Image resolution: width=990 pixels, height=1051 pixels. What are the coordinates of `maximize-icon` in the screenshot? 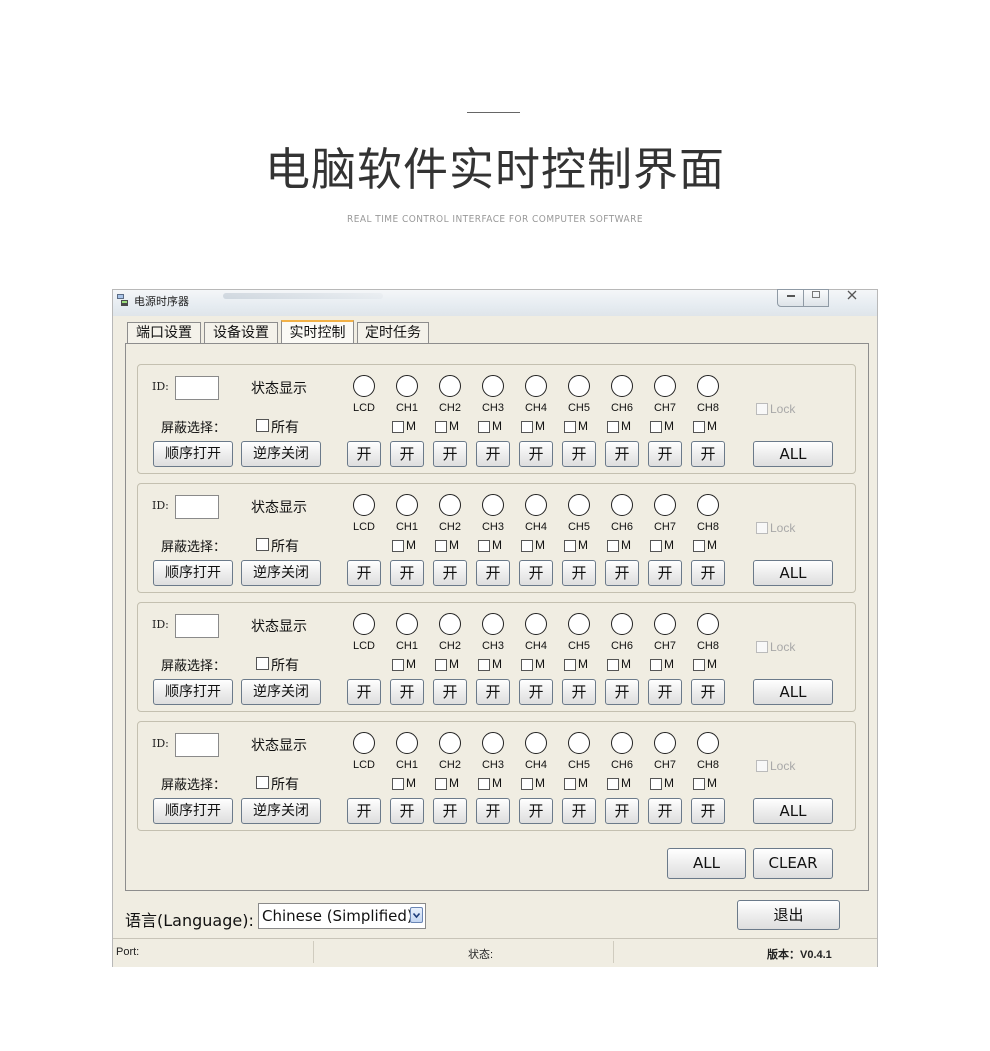 It's located at (816, 298).